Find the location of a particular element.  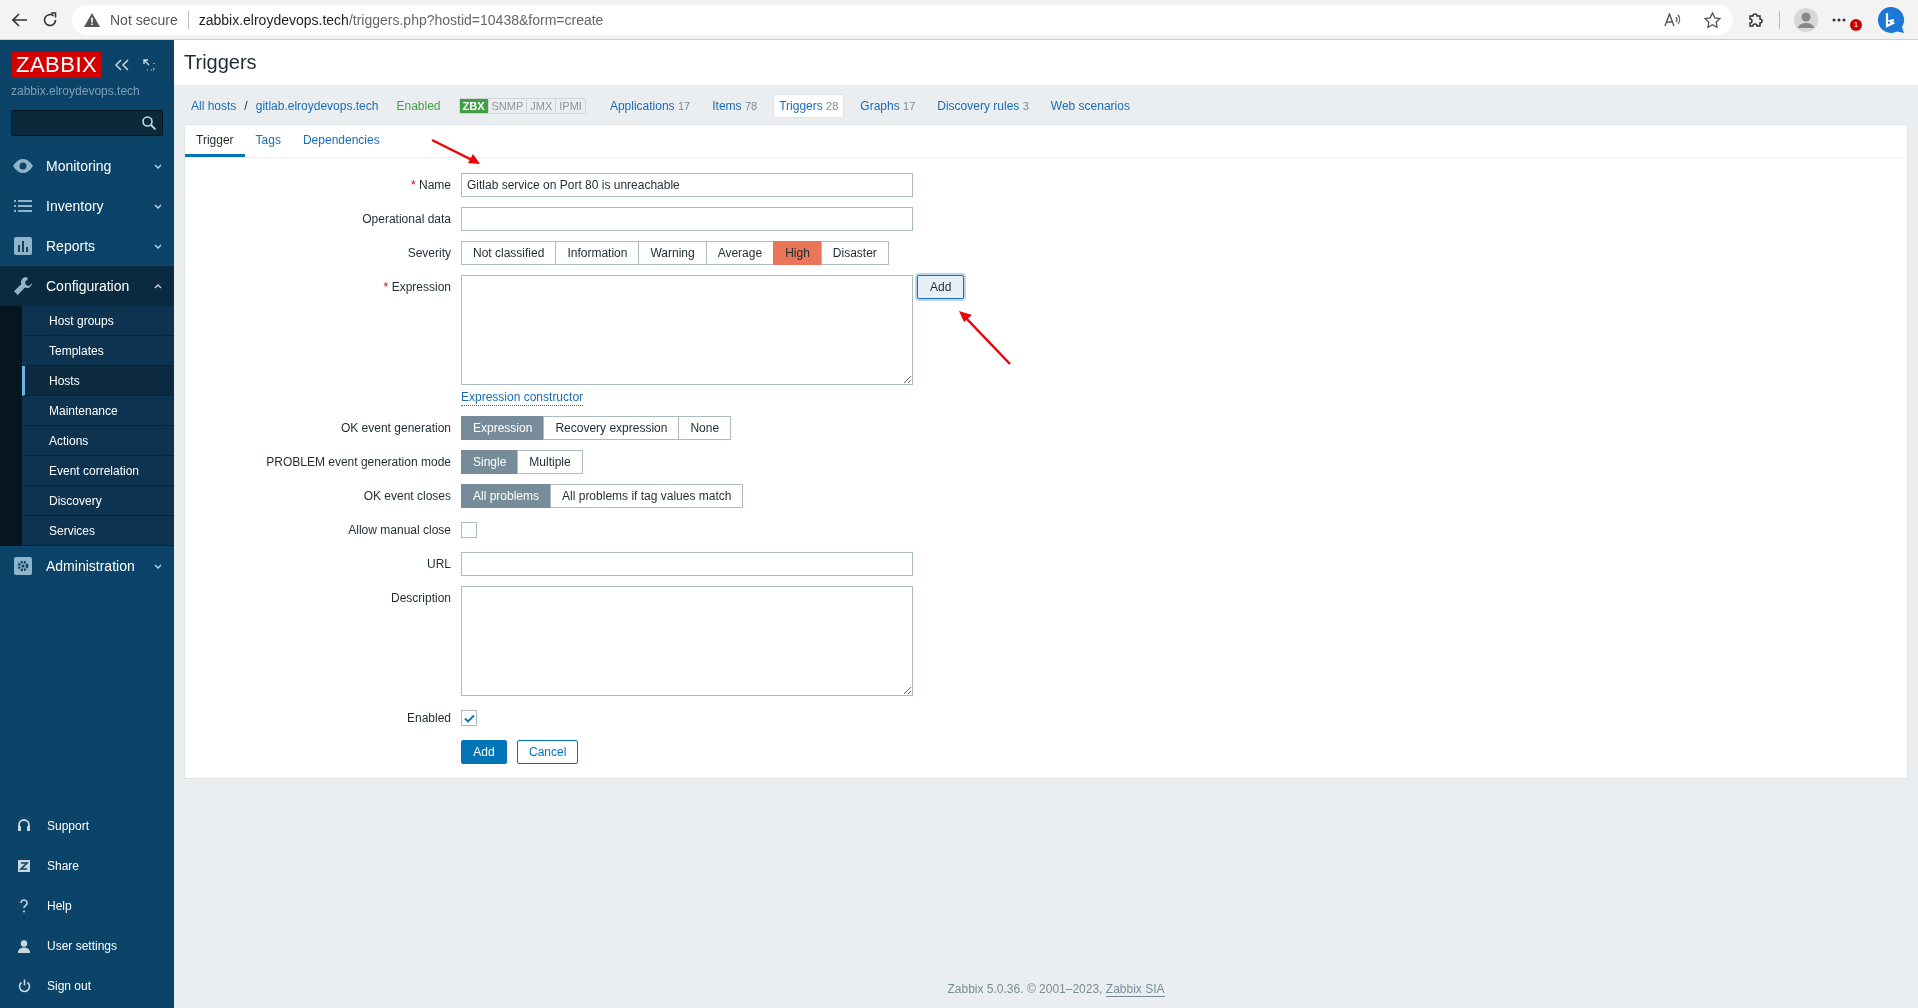

description-field is located at coordinates (687, 641).